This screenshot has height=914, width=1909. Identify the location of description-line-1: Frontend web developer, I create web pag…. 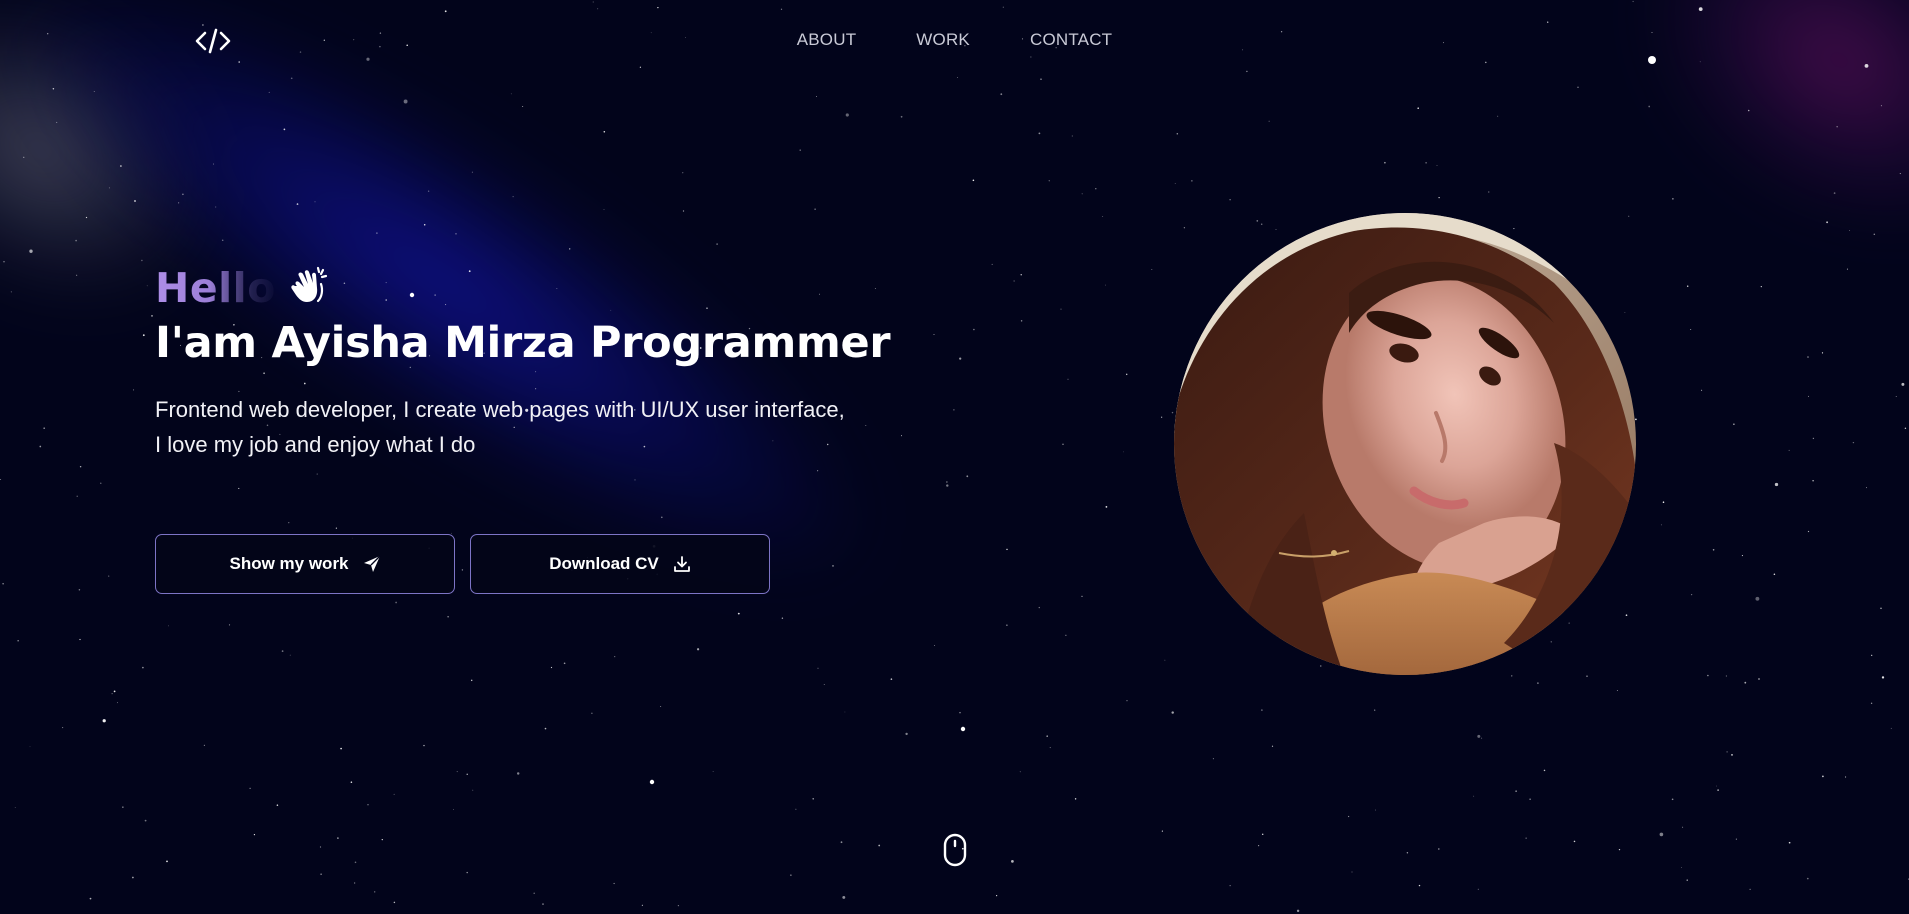
(500, 409).